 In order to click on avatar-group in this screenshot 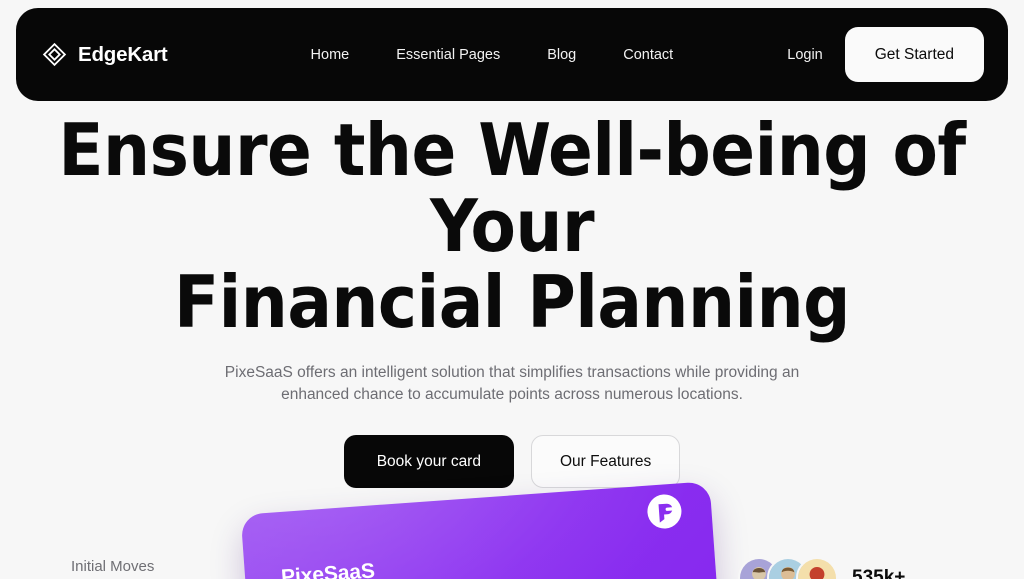, I will do `click(788, 568)`.